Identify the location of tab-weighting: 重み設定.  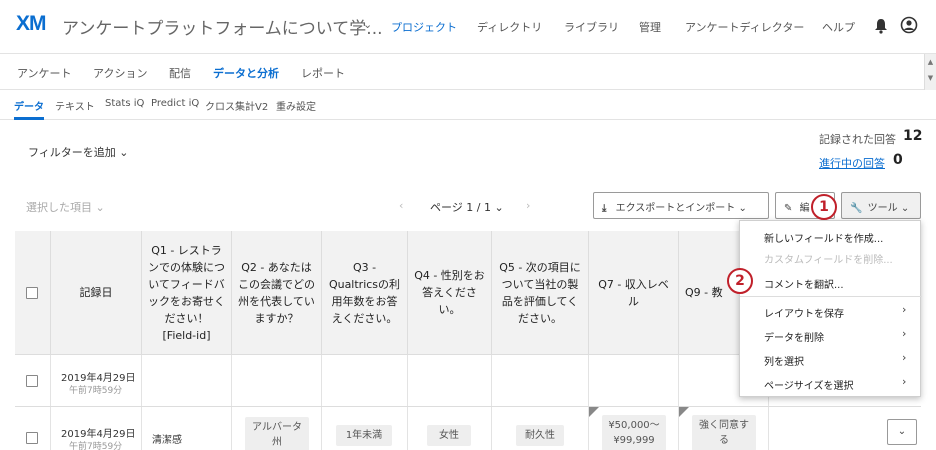
(296, 105).